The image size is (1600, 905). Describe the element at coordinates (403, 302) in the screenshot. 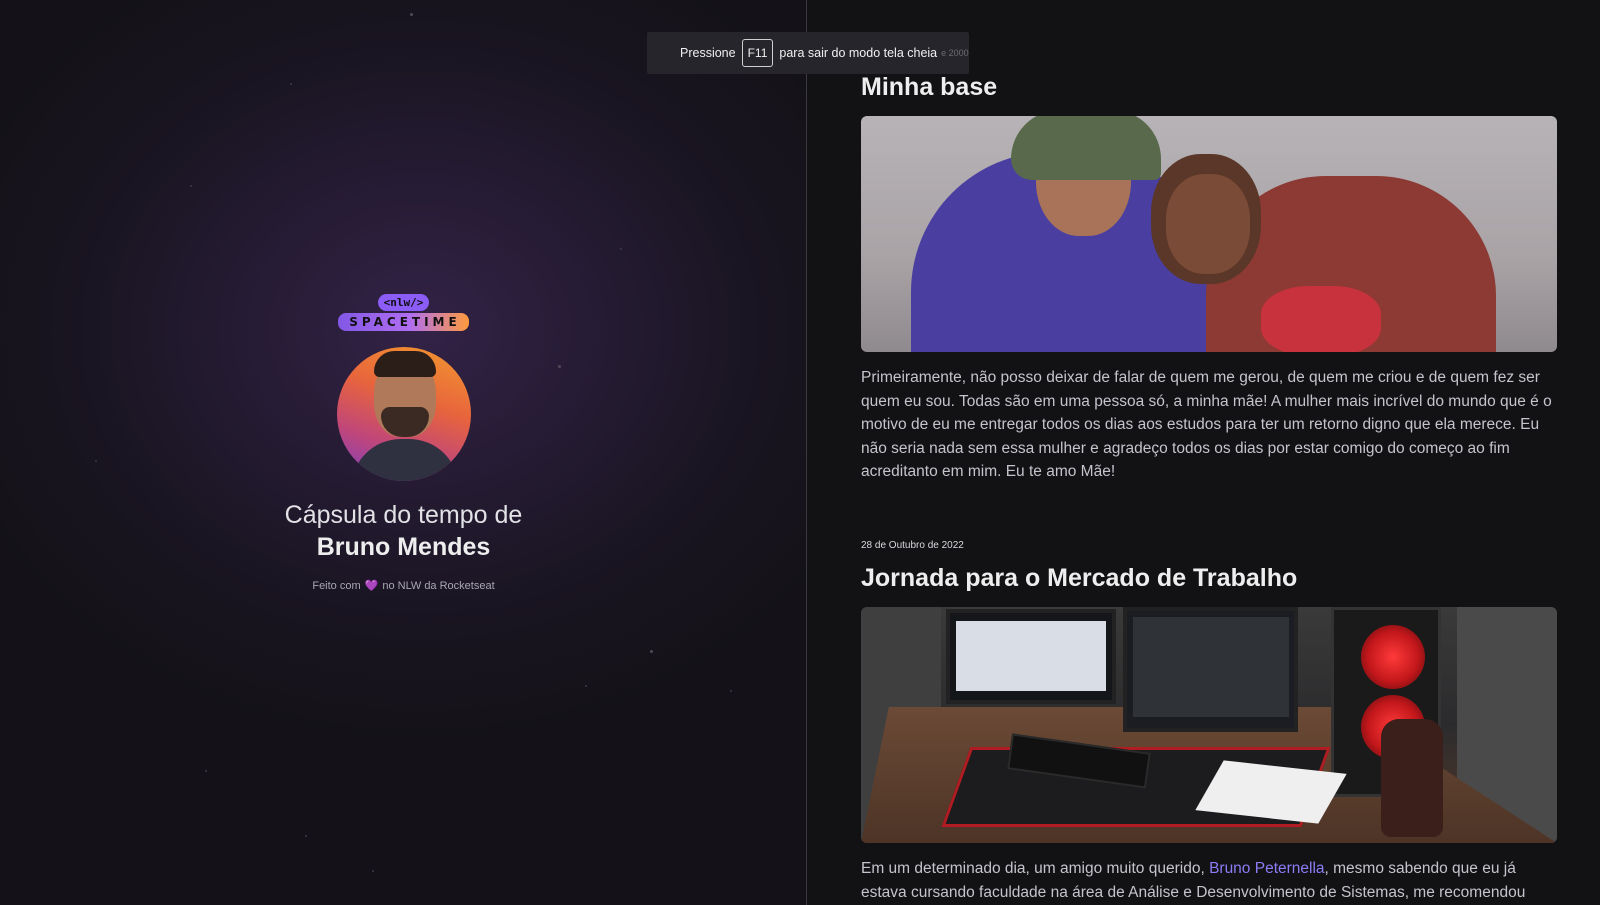

I see `logo-tag: <nlw/>` at that location.